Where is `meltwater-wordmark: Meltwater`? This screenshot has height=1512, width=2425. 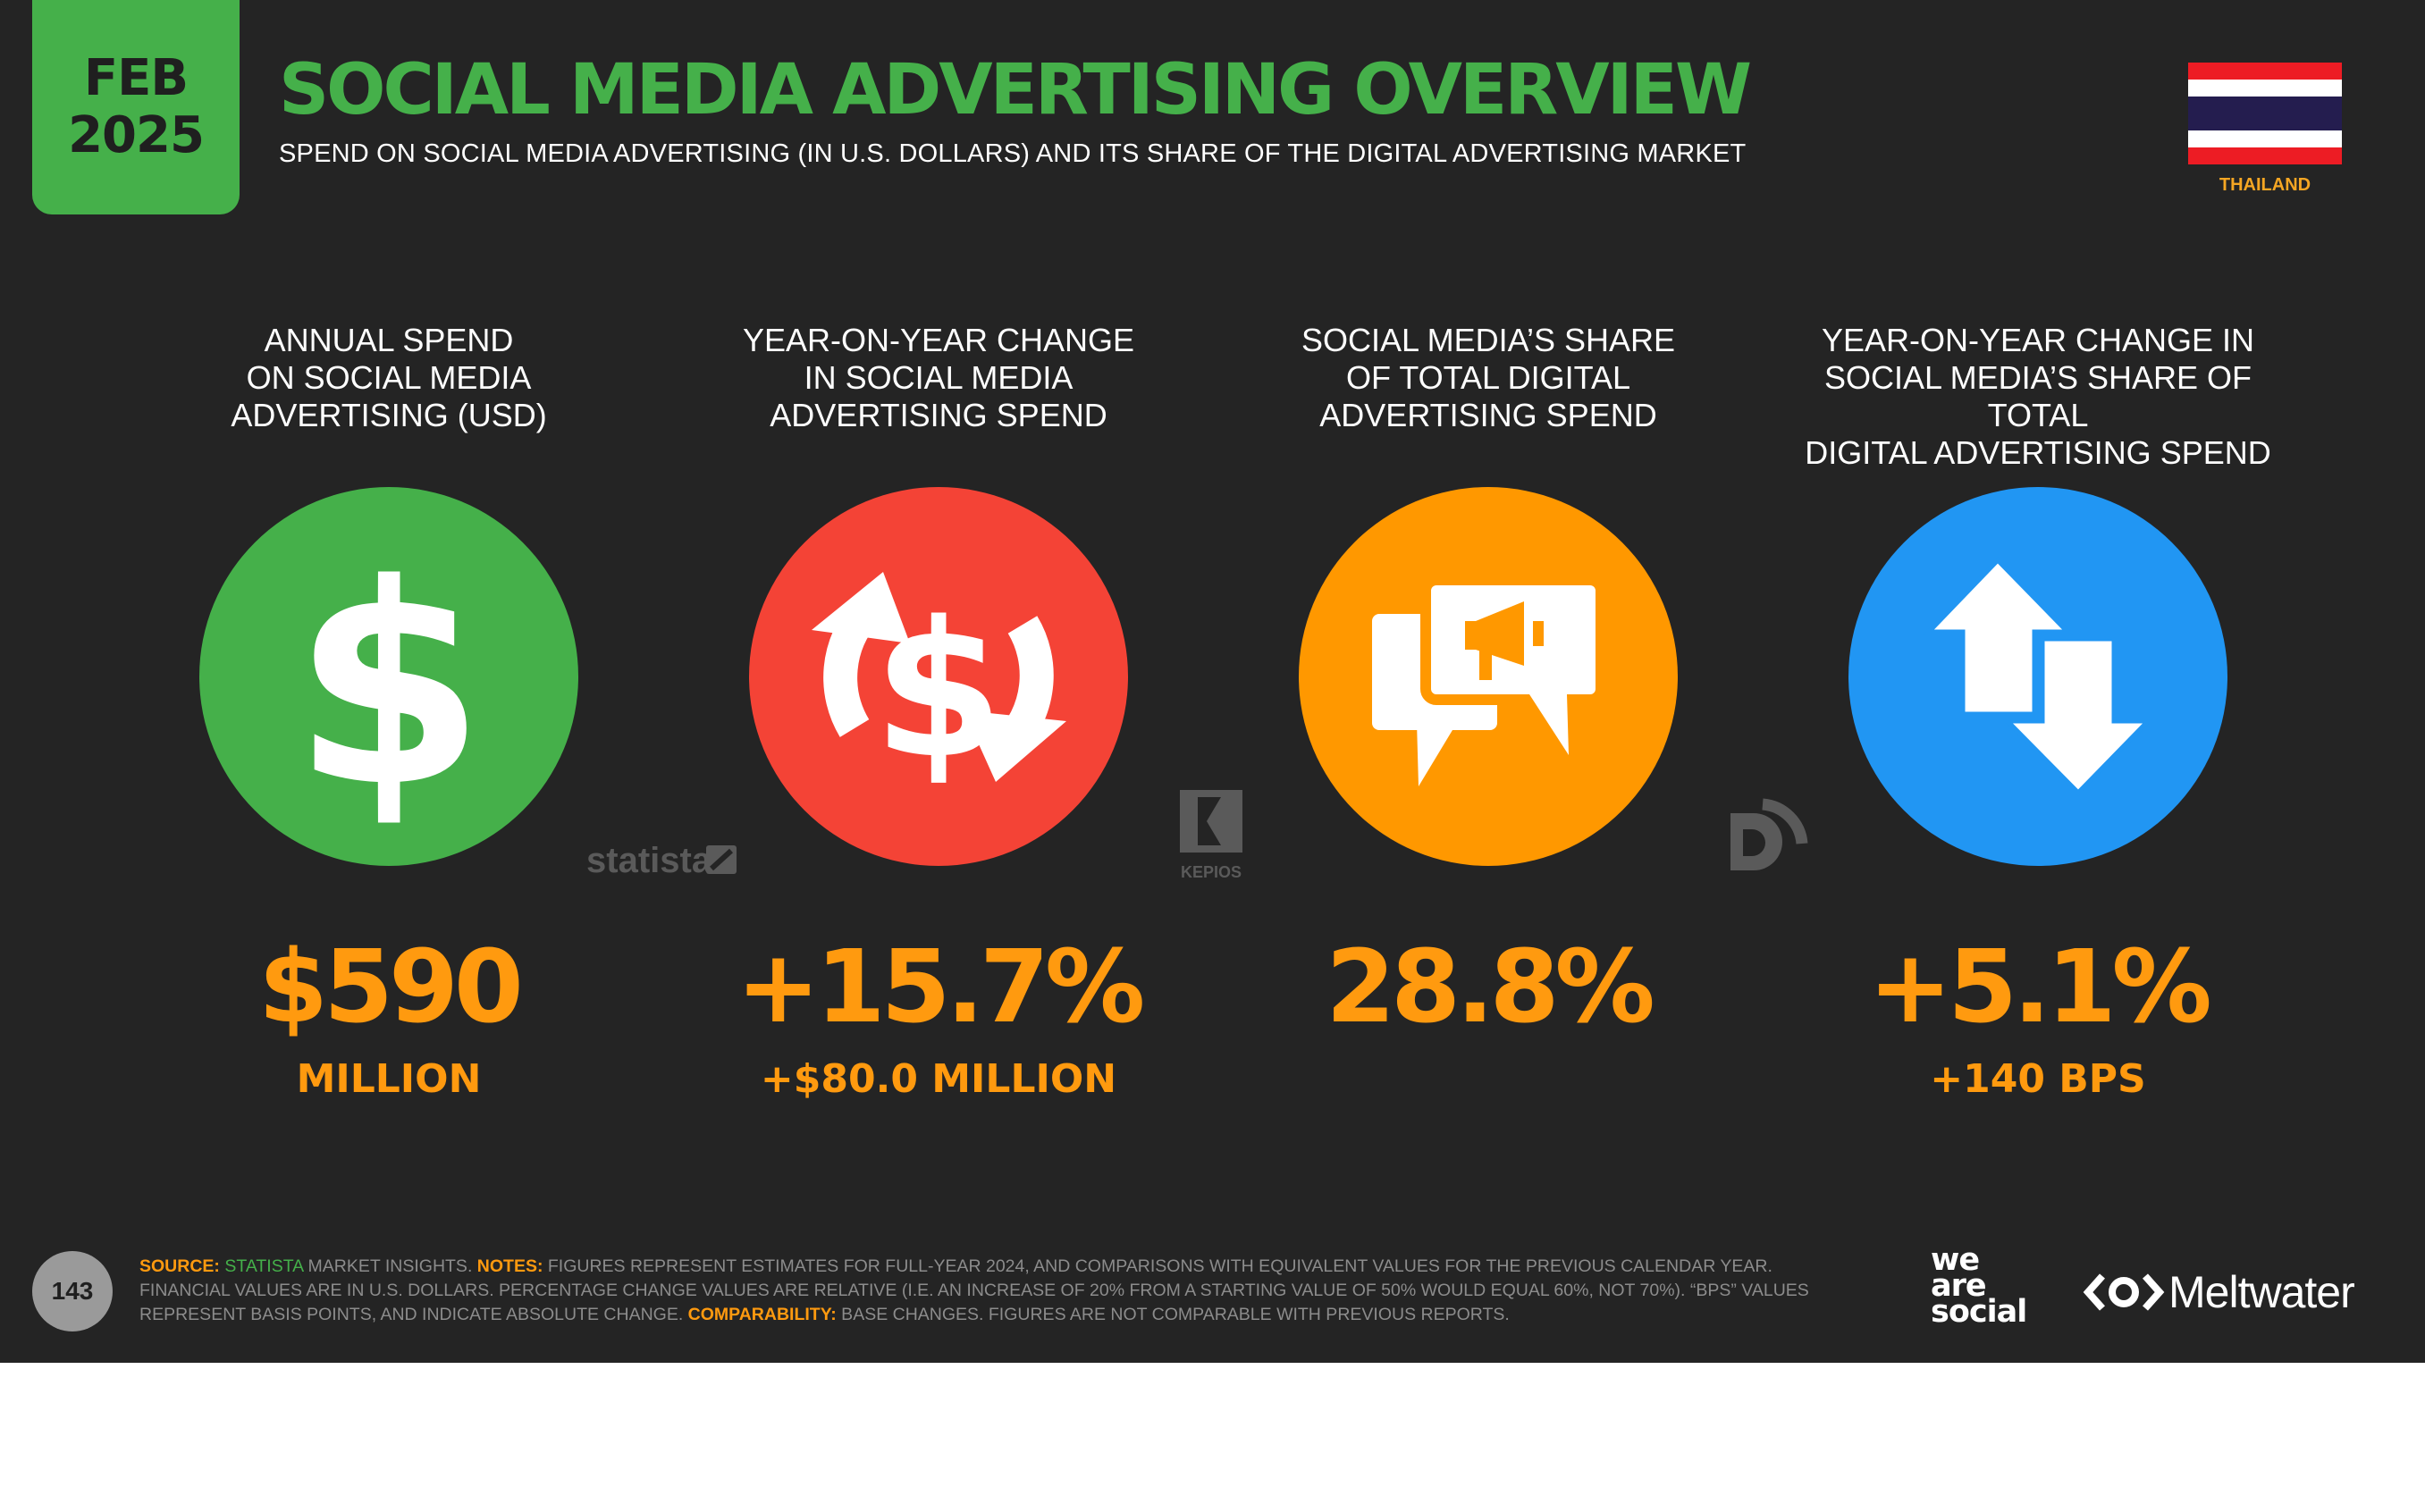 meltwater-wordmark: Meltwater is located at coordinates (2261, 1292).